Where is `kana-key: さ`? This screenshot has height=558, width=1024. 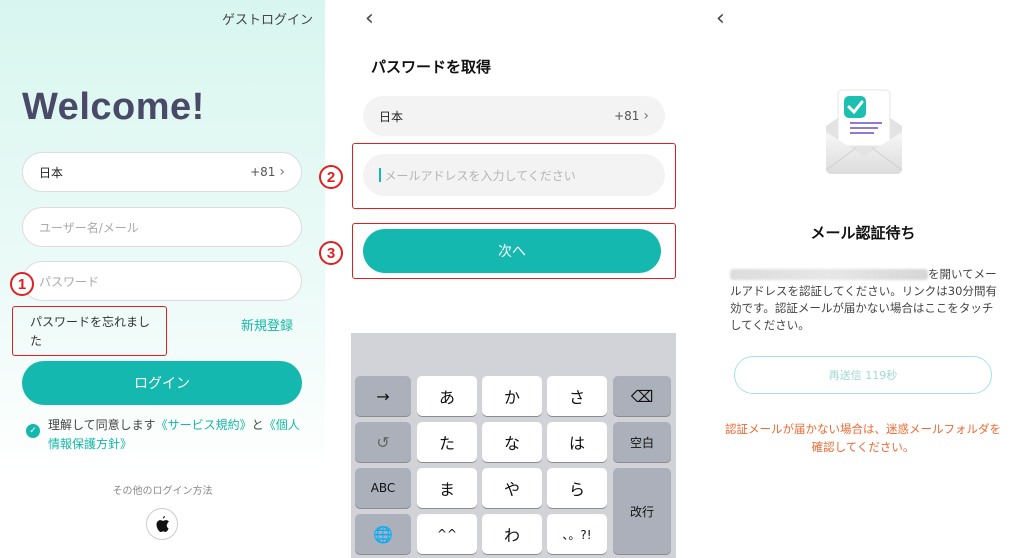 kana-key: さ is located at coordinates (577, 396).